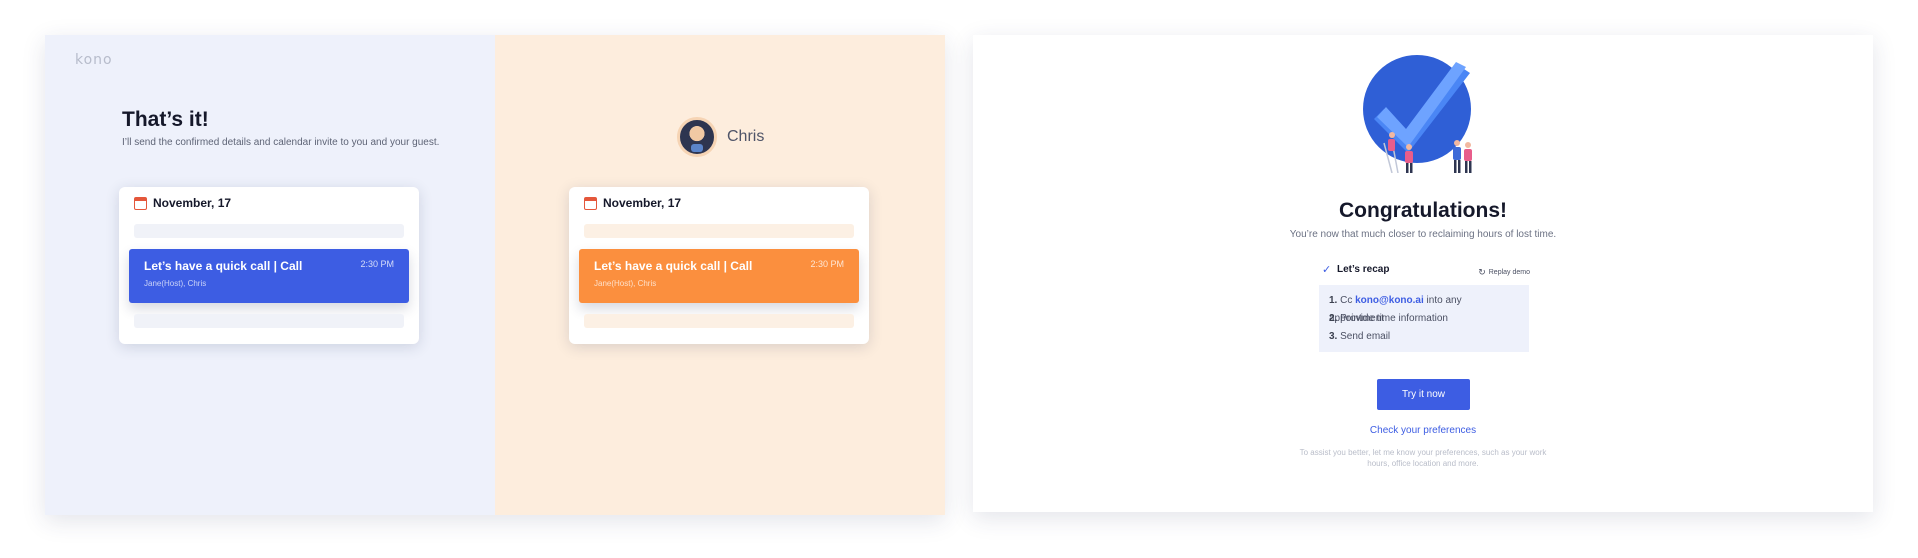 This screenshot has height=558, width=1918. What do you see at coordinates (1348, 300) in the screenshot?
I see `recap-item-text: Cc` at bounding box center [1348, 300].